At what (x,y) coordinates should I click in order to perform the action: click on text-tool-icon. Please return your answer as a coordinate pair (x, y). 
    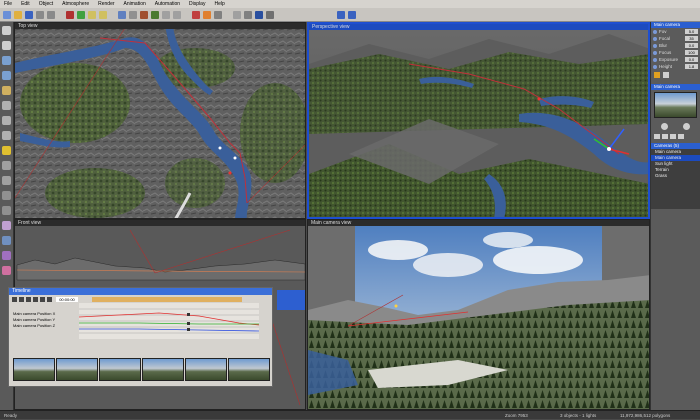
    Looking at the image, I should click on (6, 45).